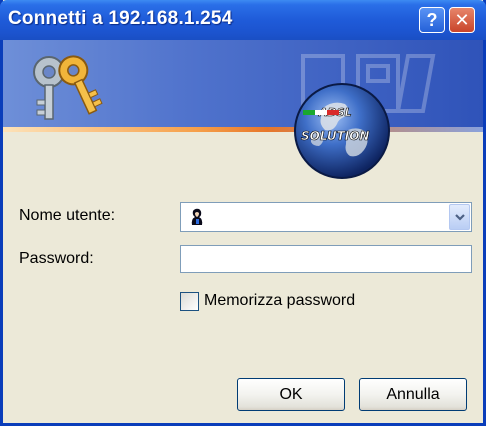 The height and width of the screenshot is (426, 486). I want to click on logo-flag-red, so click(333, 112).